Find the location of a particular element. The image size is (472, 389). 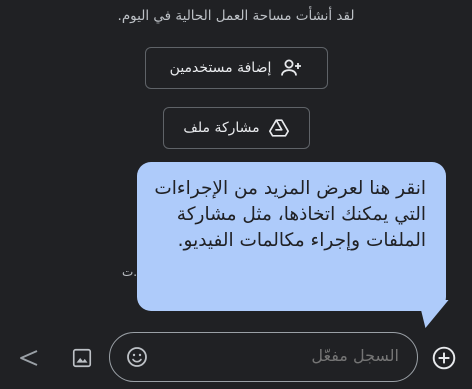

drive-icon is located at coordinates (279, 128).